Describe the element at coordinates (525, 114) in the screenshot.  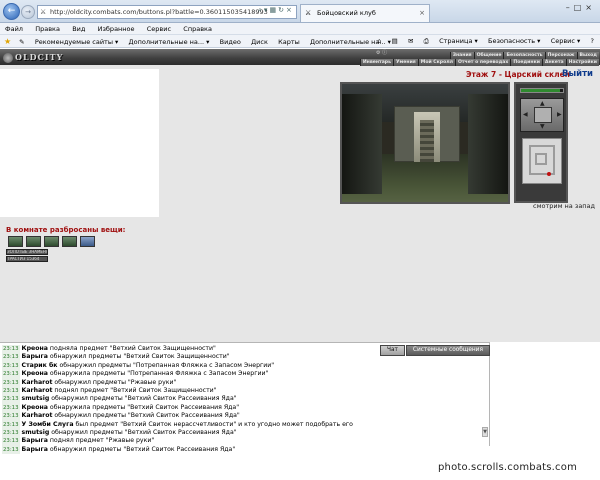
I see `turn-left-icon: ◀` at that location.